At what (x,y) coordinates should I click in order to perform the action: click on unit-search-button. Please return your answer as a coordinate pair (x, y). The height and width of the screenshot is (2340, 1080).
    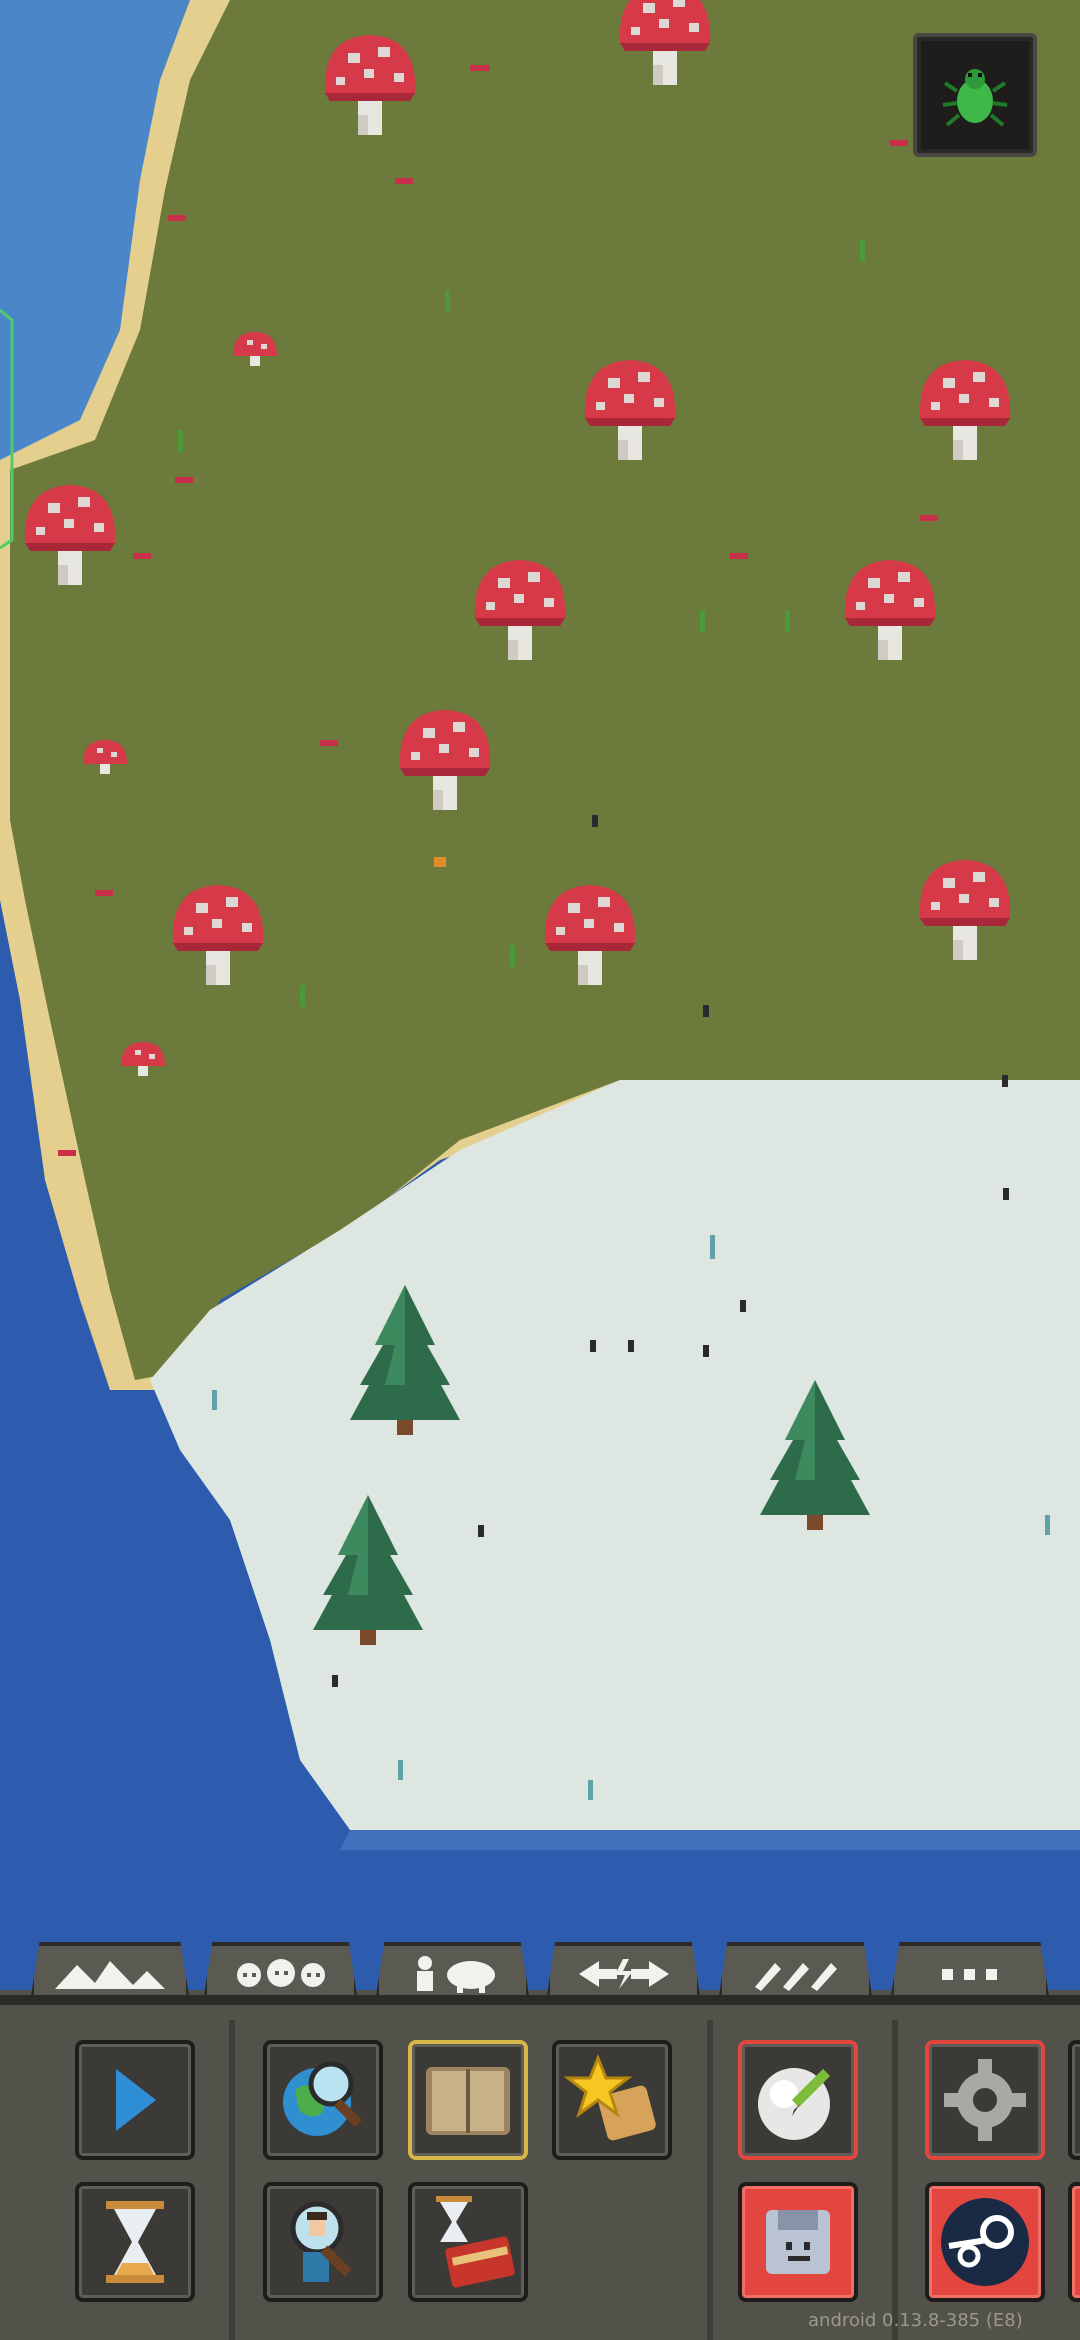
    Looking at the image, I should click on (323, 2242).